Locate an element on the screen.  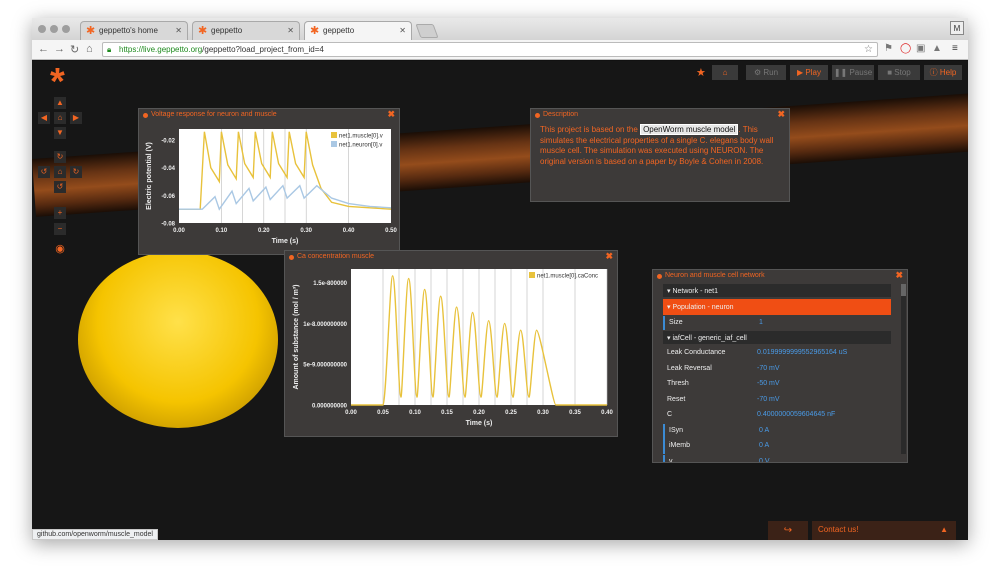
pan-down-button: ▼ is located at coordinates (60, 133).